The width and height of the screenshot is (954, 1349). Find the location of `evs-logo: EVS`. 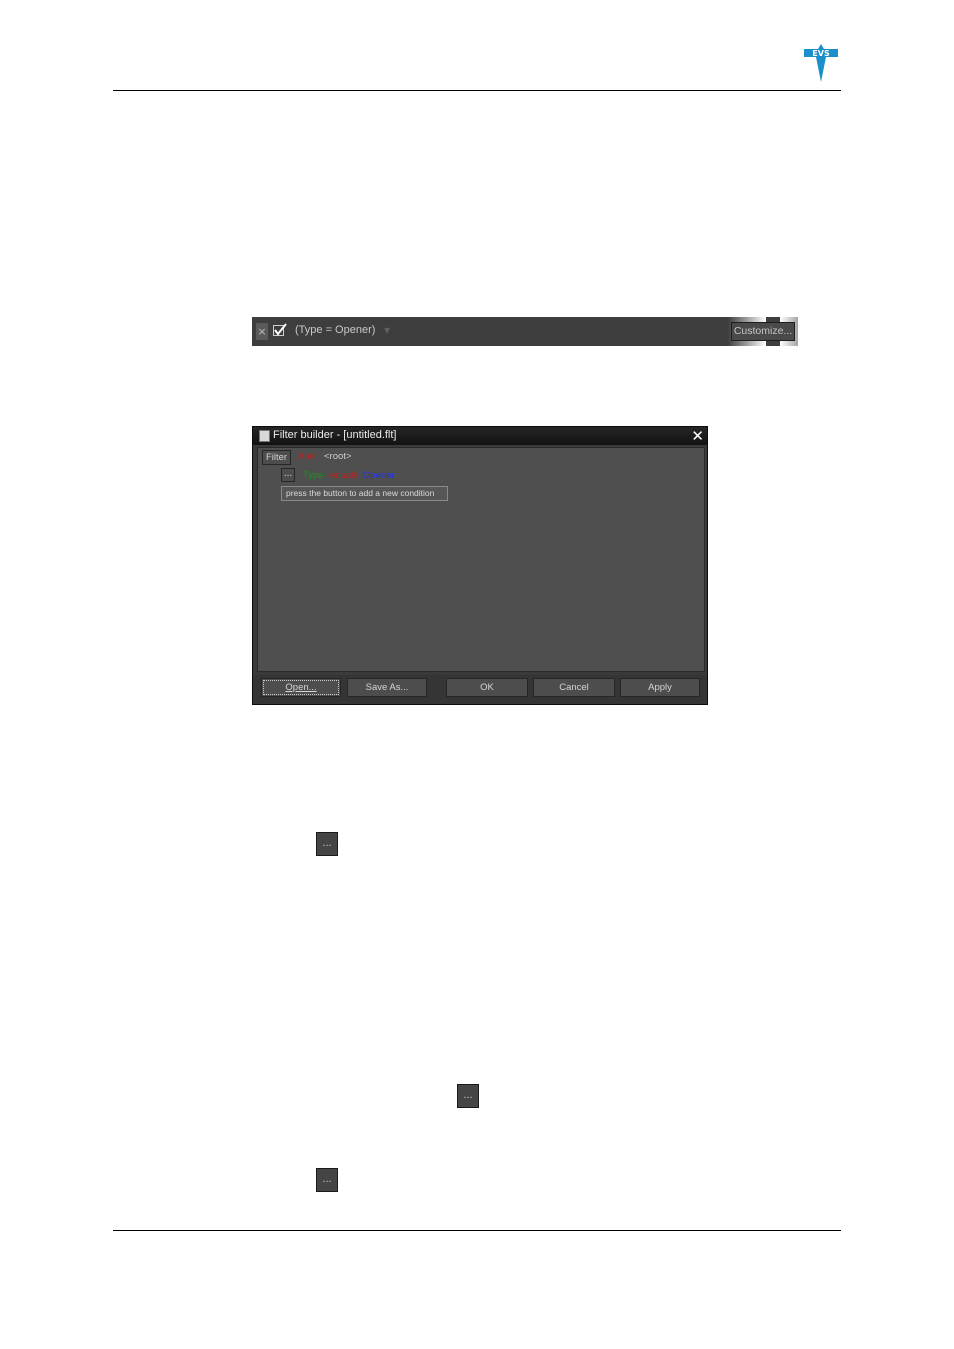

evs-logo: EVS is located at coordinates (821, 63).